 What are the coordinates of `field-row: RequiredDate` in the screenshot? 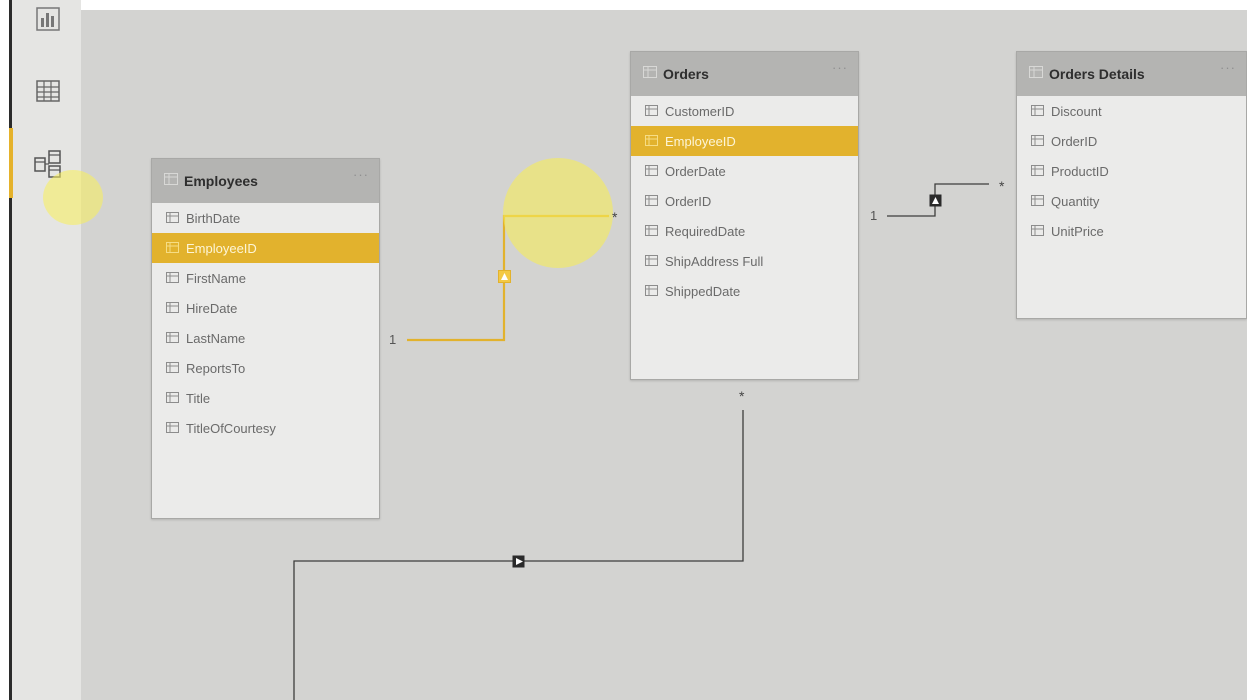 It's located at (744, 231).